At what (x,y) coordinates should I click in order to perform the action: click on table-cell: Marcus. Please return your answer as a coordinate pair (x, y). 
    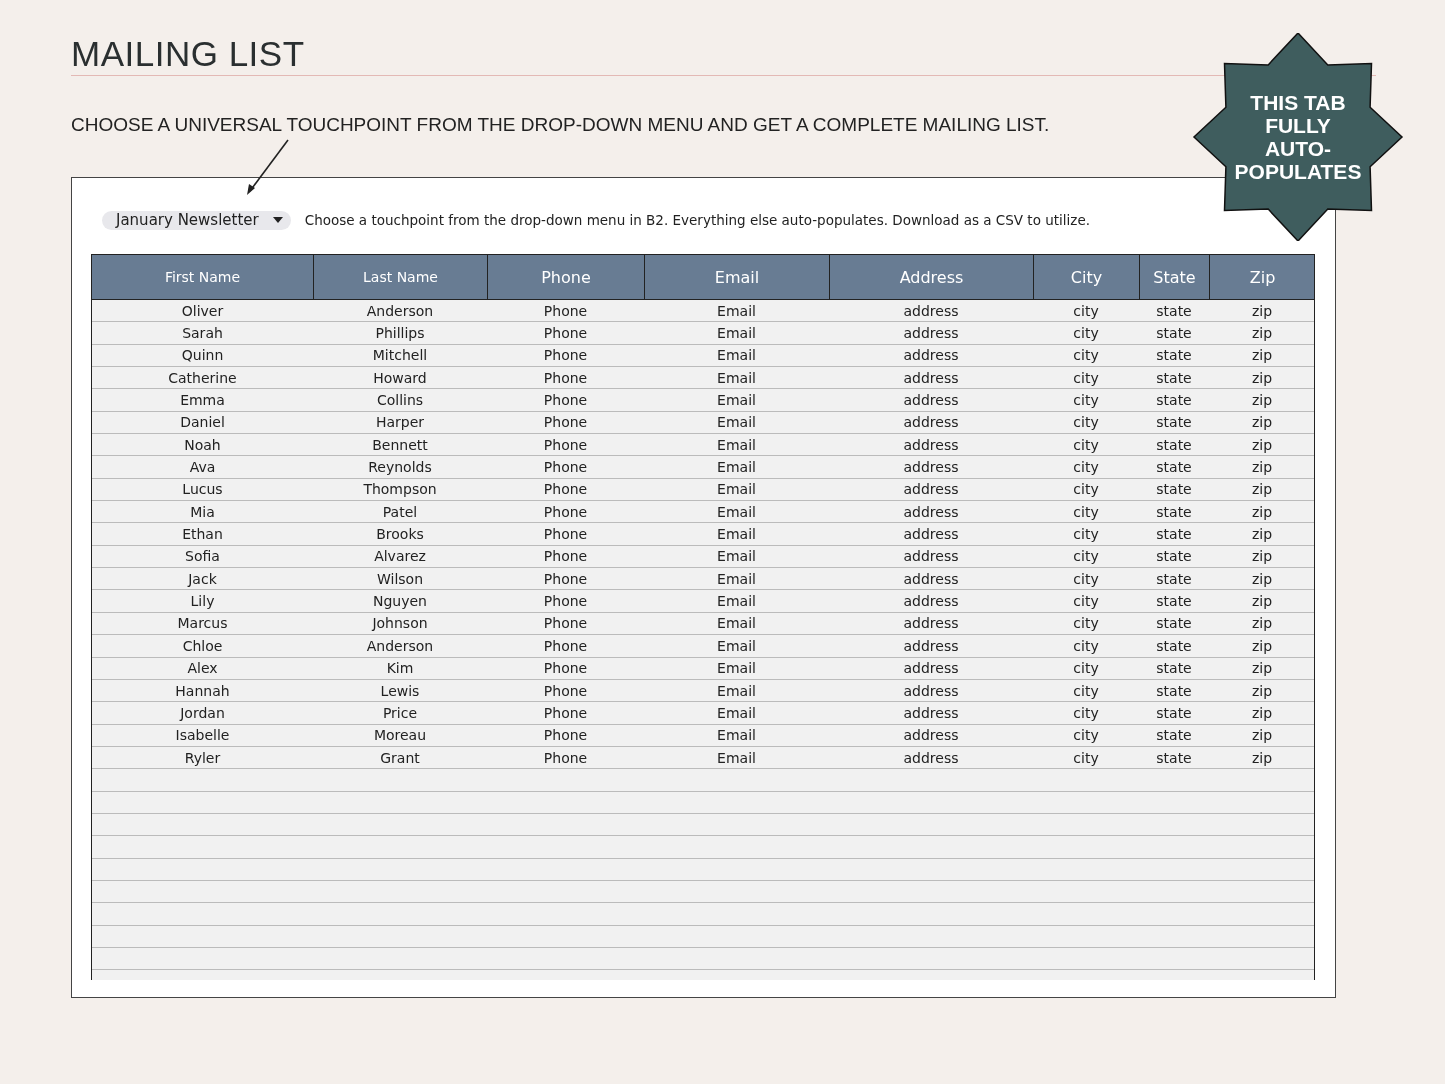
    Looking at the image, I should click on (202, 623).